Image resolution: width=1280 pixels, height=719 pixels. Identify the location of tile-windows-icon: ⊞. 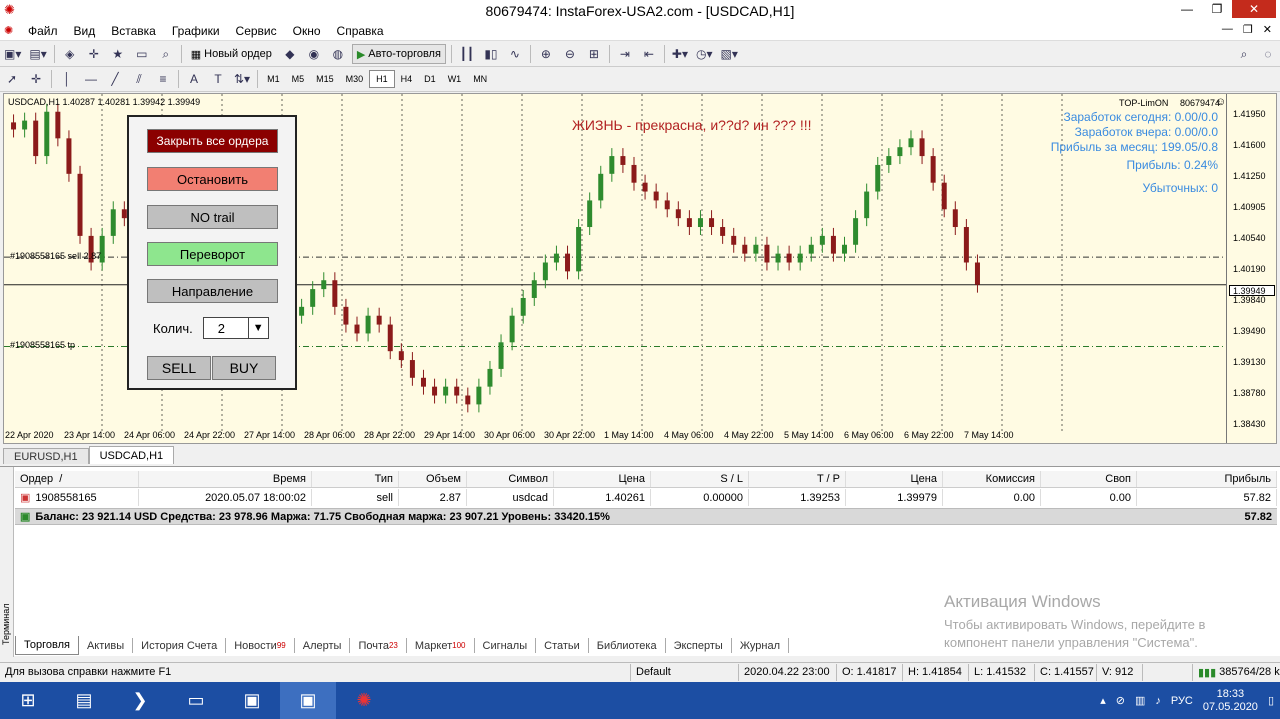
(594, 54).